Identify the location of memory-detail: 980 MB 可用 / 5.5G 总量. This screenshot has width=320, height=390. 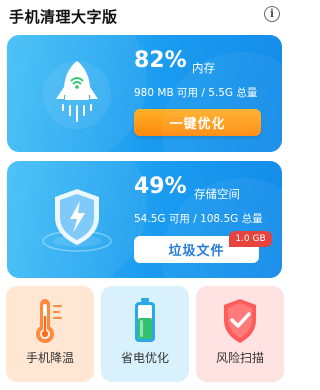
(196, 93).